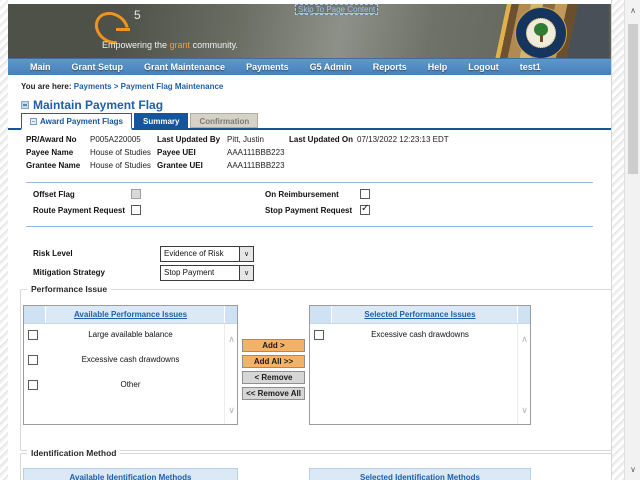  I want to click on nav-item: Main, so click(40, 67).